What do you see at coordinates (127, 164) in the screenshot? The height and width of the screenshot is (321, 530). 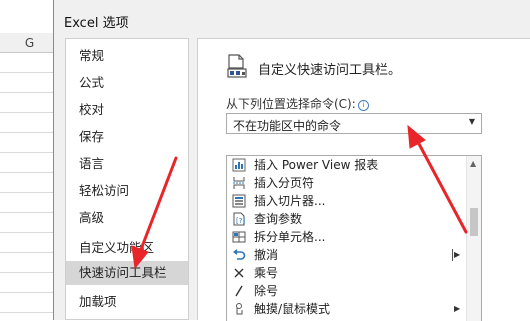 I see `nav-item-language: 语言` at bounding box center [127, 164].